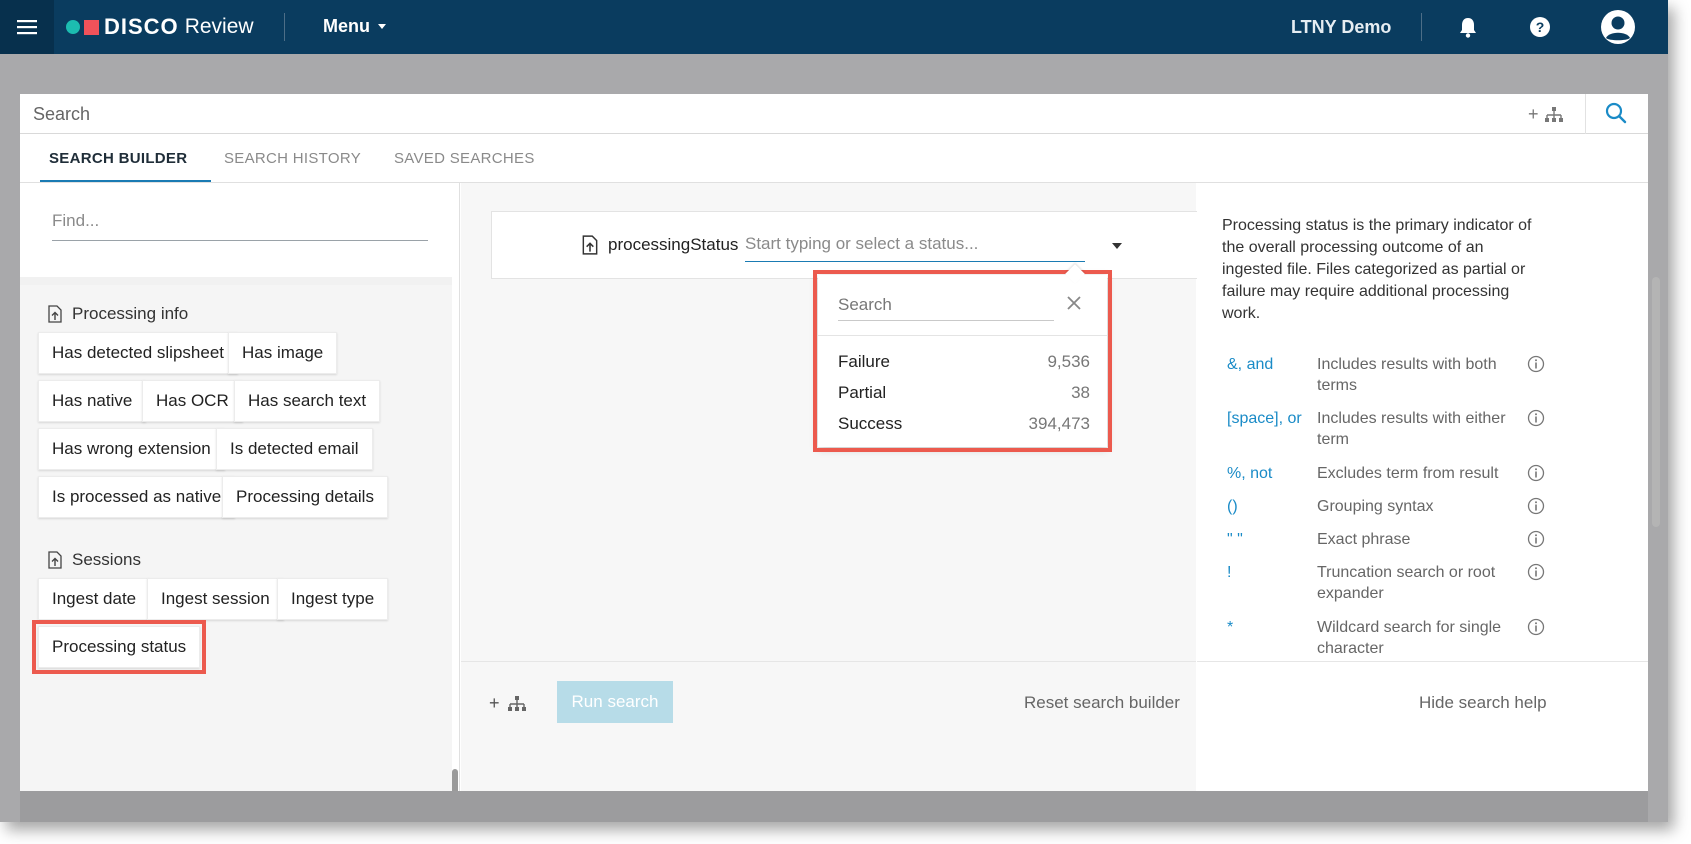 The image size is (1691, 844). What do you see at coordinates (1250, 364) in the screenshot?
I see `operator-symbol: &, and` at bounding box center [1250, 364].